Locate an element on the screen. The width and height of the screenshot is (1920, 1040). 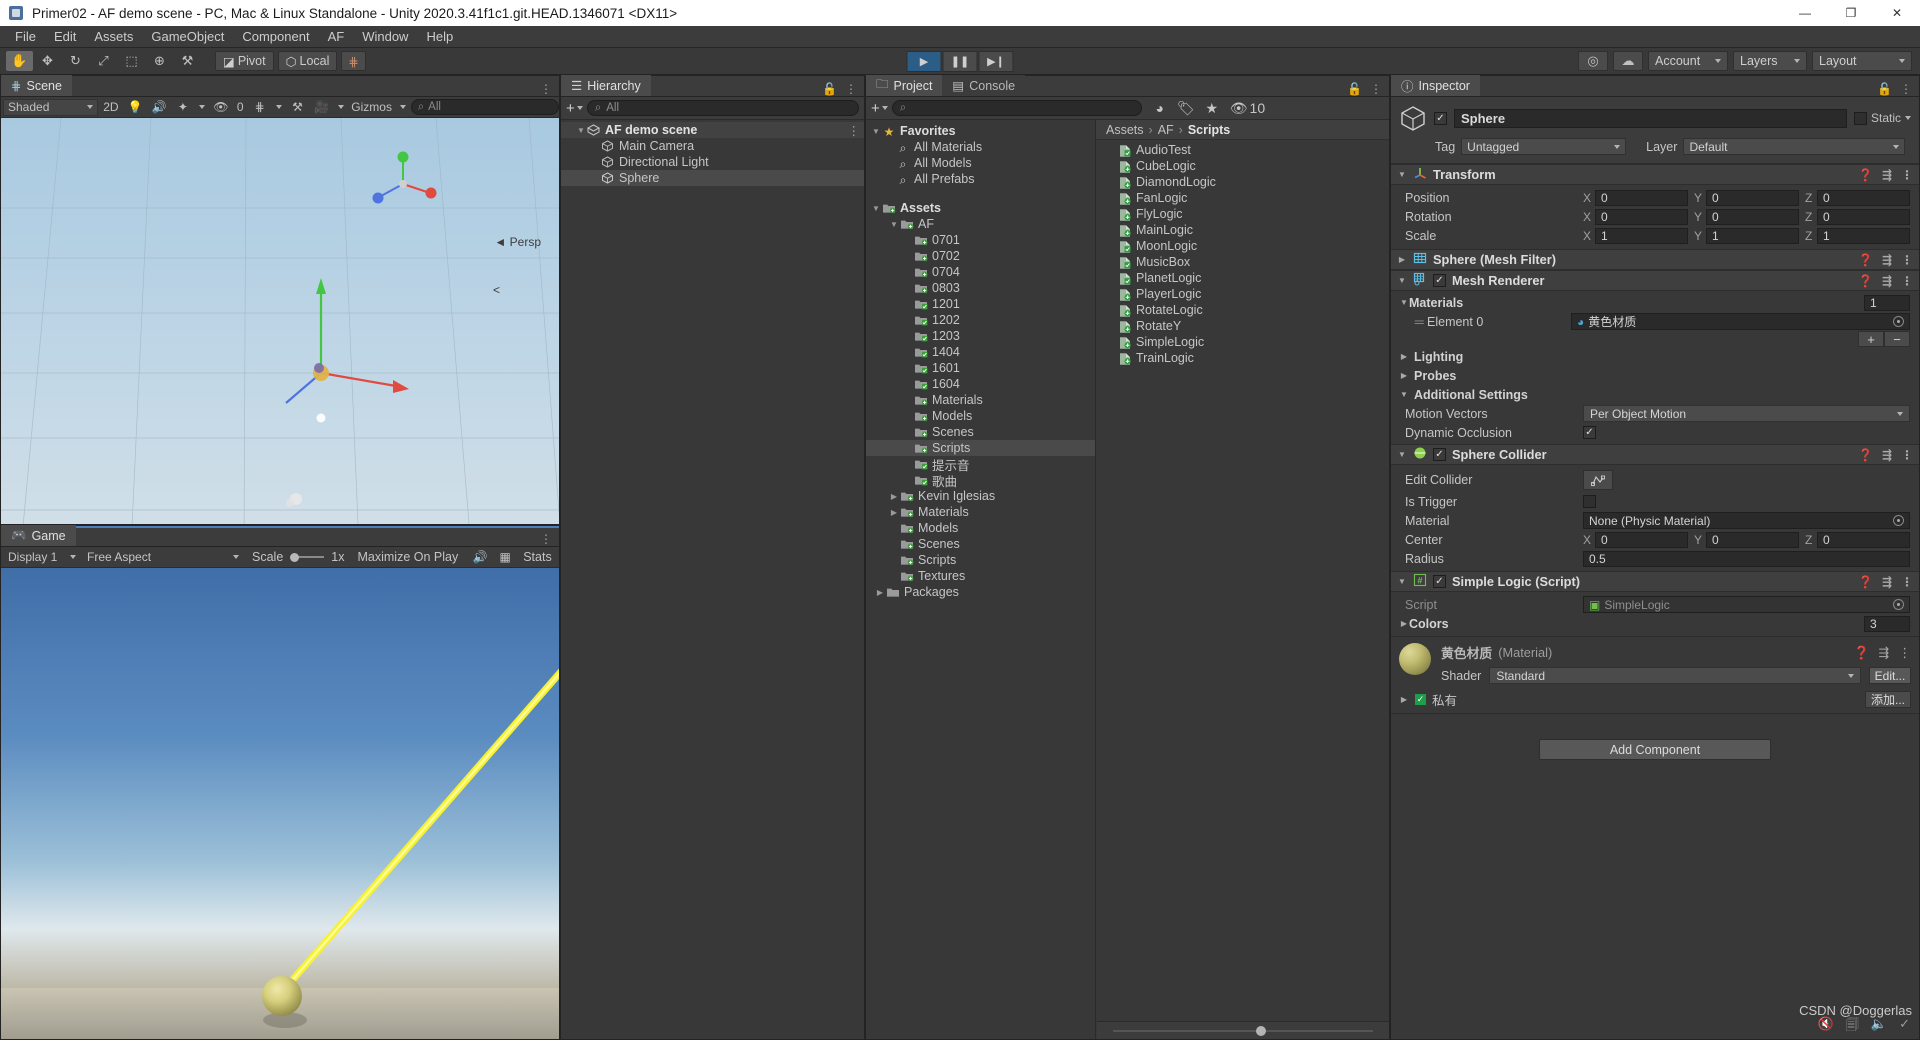
scene-camera-icon: 🎥 is located at coordinates (322, 107).